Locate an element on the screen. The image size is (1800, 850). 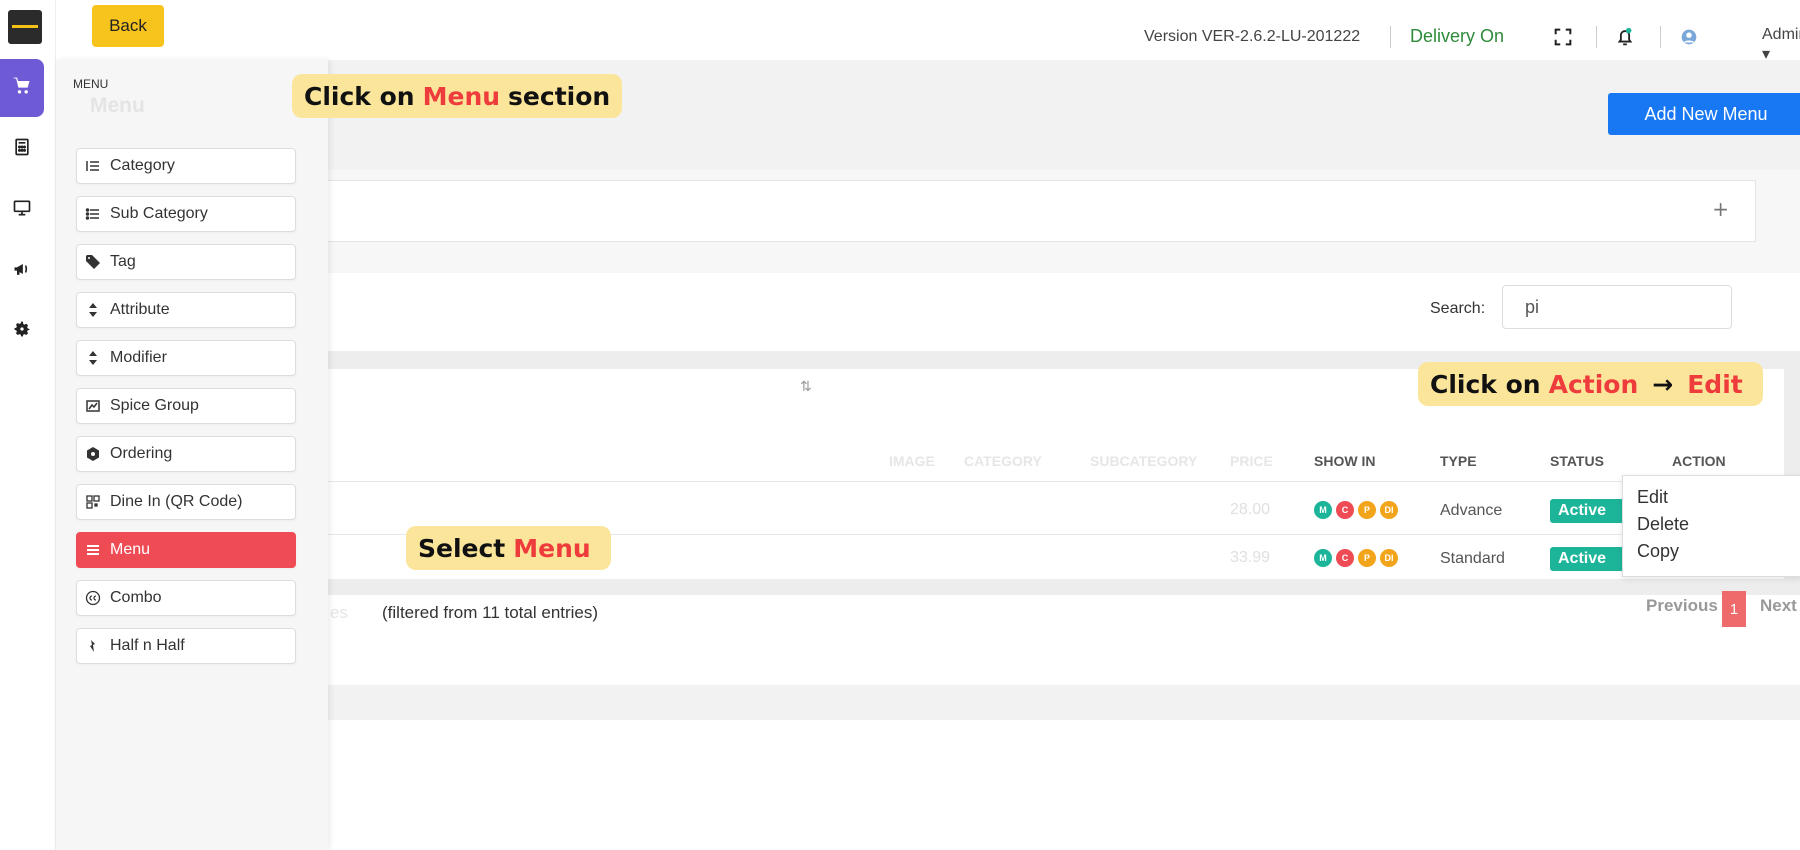
submenu-item-menu: Menu is located at coordinates (186, 550).